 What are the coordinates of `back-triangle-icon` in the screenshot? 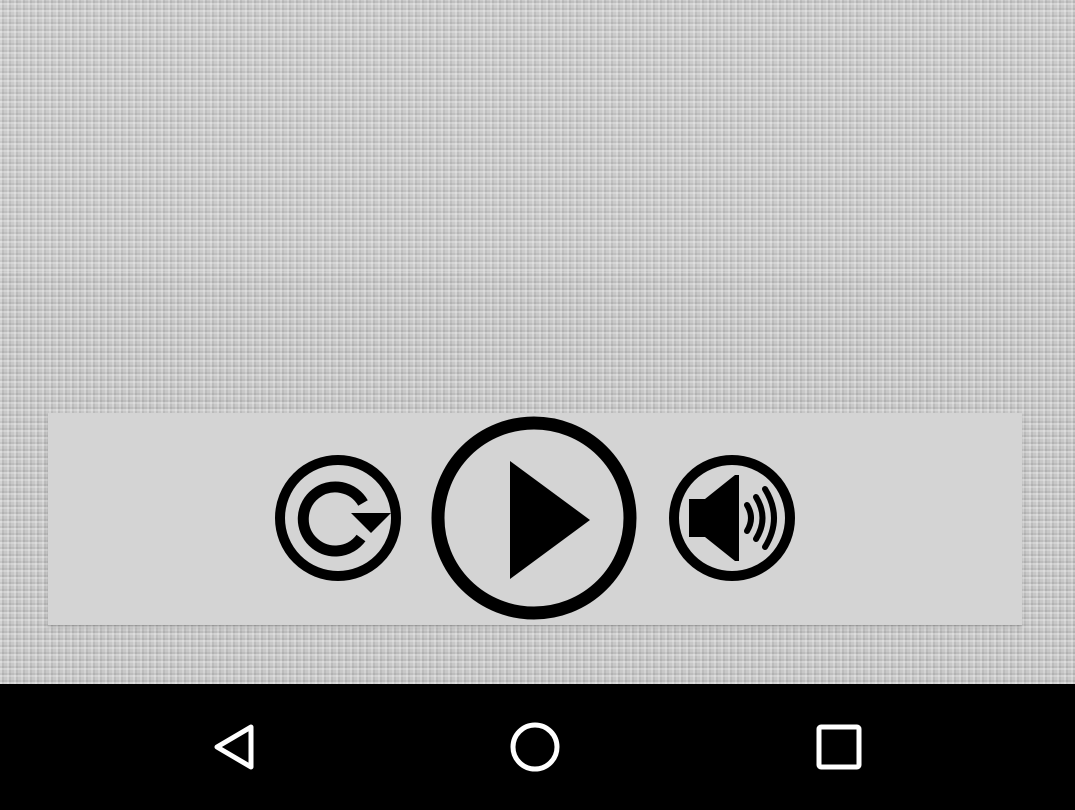 It's located at (234, 747).